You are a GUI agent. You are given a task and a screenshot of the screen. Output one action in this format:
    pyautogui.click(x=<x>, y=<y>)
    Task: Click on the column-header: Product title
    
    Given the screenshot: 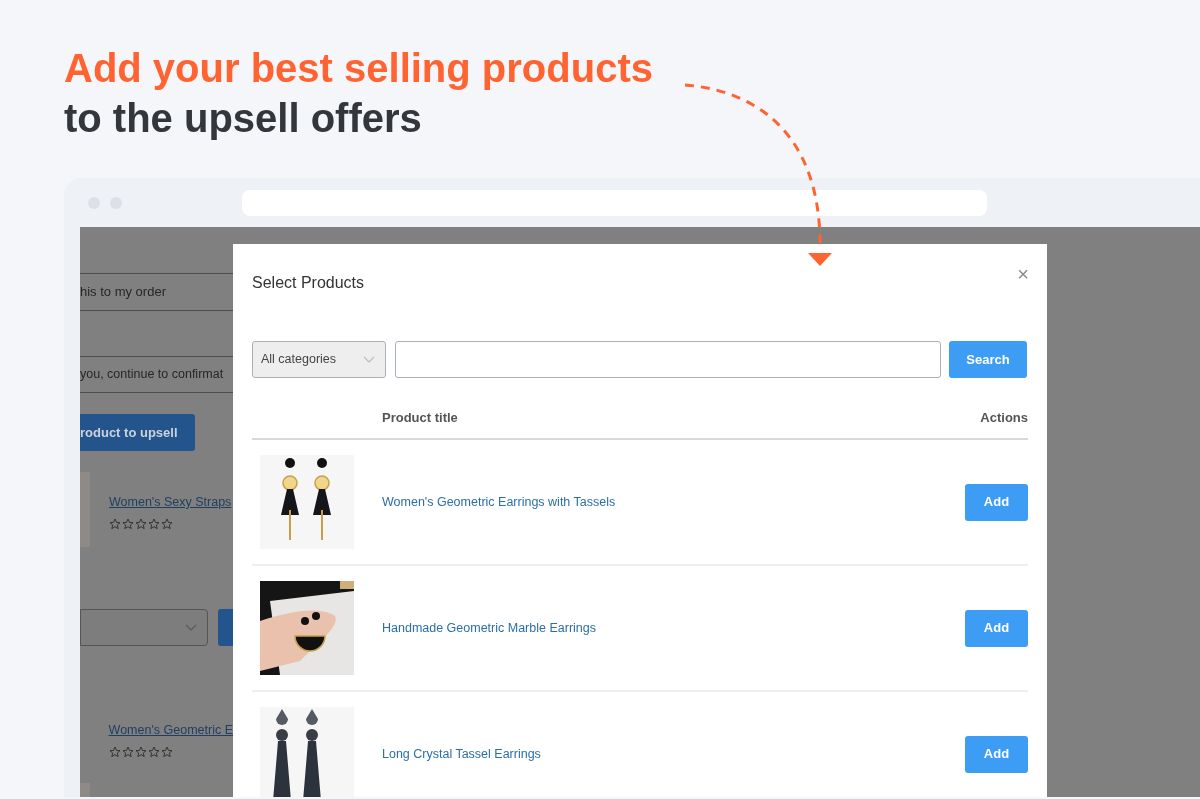 What is the action you would take?
    pyautogui.click(x=420, y=417)
    